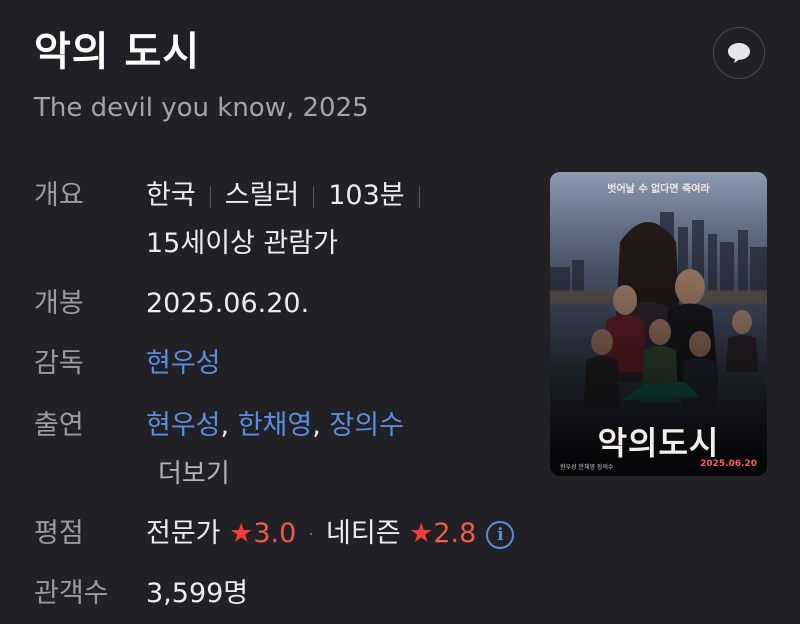  What do you see at coordinates (658, 189) in the screenshot?
I see `poster-tagline: 벗어날 수 없다면 죽여라` at bounding box center [658, 189].